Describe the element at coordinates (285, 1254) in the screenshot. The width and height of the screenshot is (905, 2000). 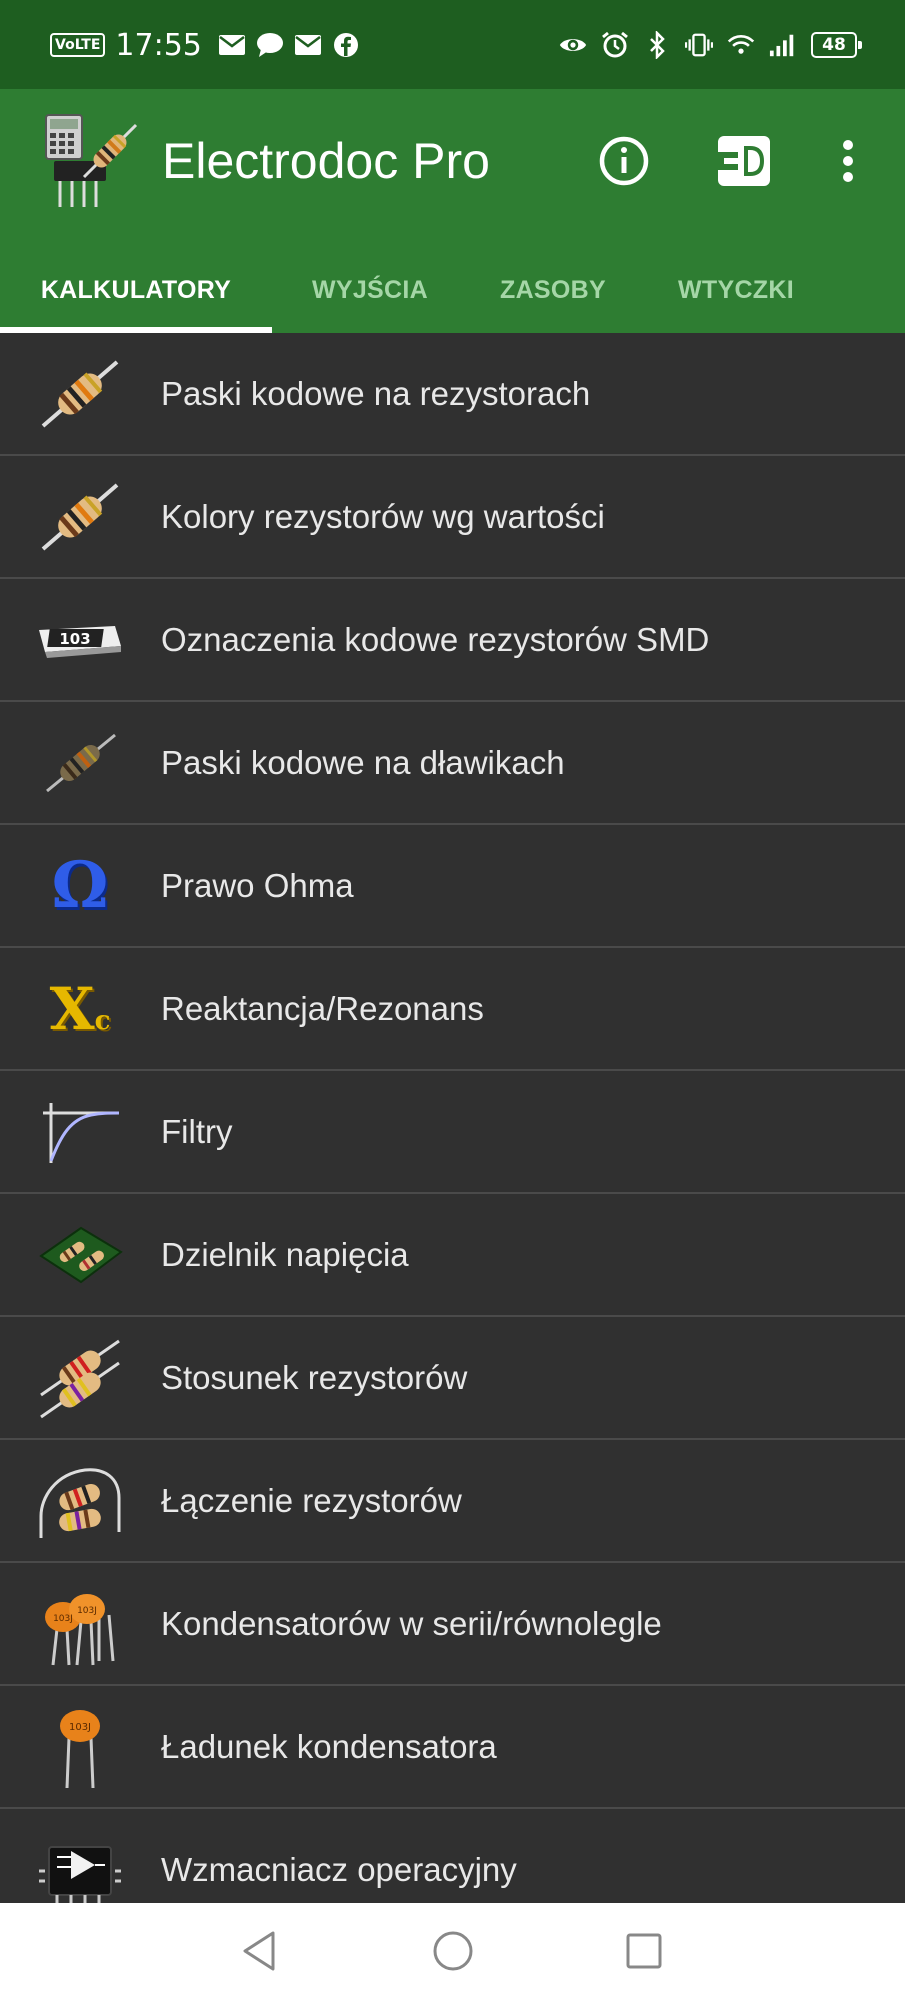
I see `list-item-label: Dzielnik napięcia` at that location.